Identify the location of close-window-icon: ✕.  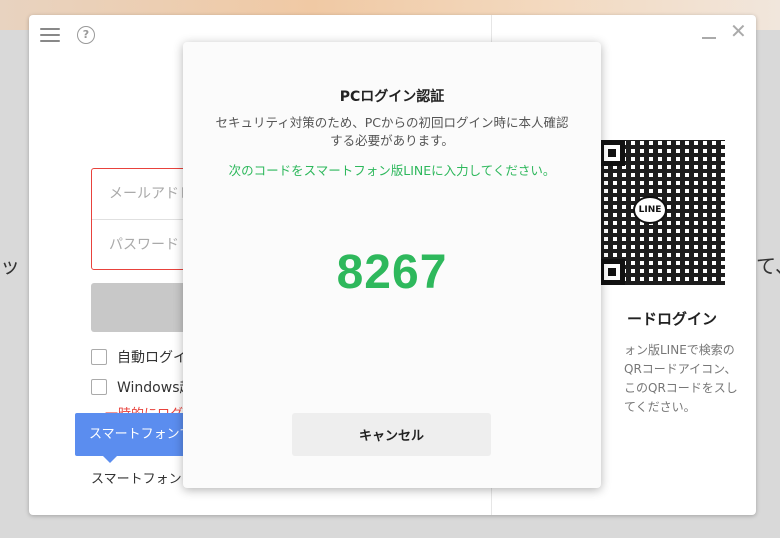
(738, 31).